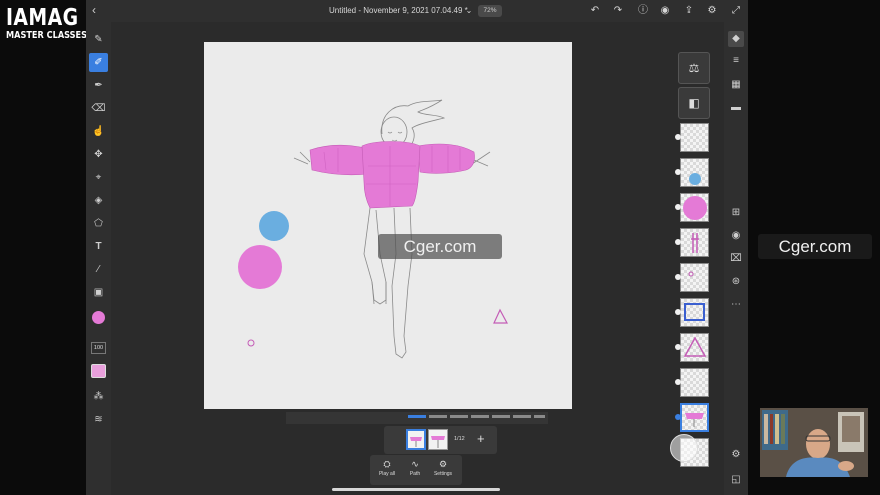  I want to click on help-icon: ⓘ, so click(643, 11).